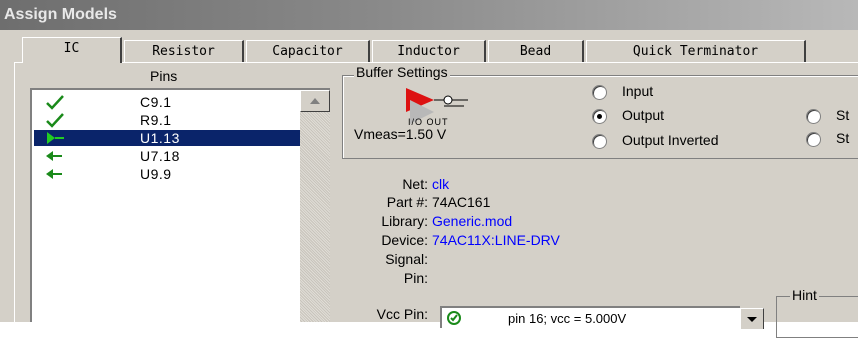 The image size is (858, 338). I want to click on pins-header: Pins, so click(164, 76).